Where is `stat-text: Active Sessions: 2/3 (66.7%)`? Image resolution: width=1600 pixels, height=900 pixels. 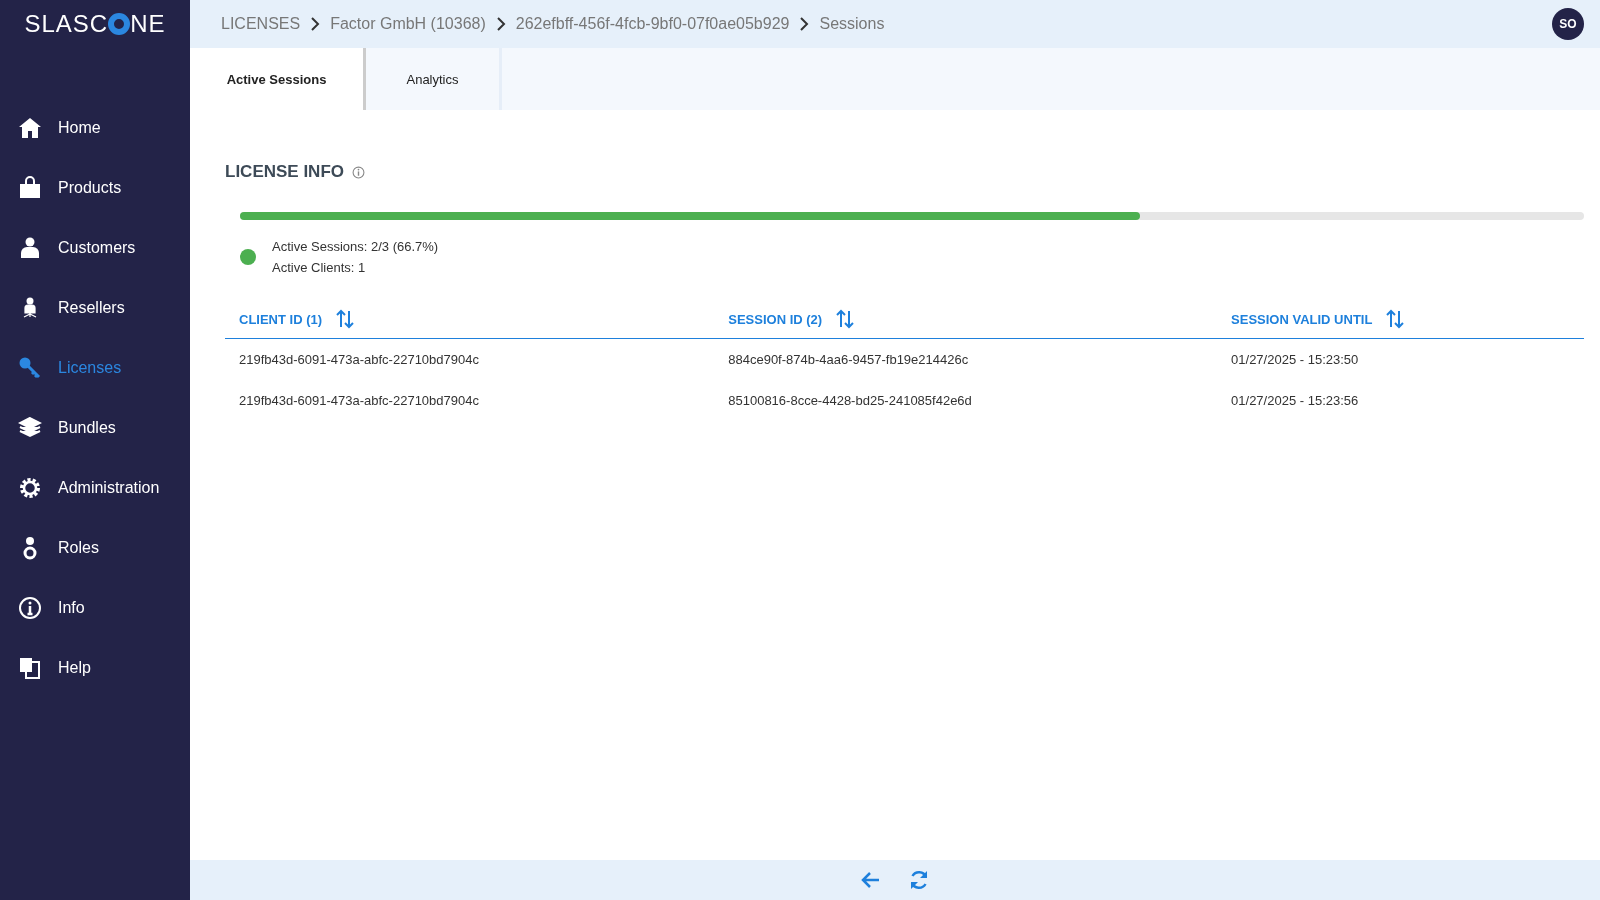 stat-text: Active Sessions: 2/3 (66.7%) is located at coordinates (355, 247).